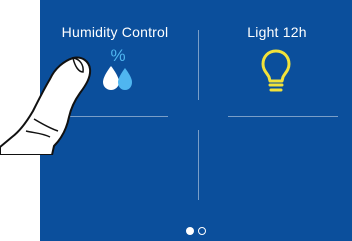 This screenshot has width=352, height=241. What do you see at coordinates (283, 116) in the screenshot?
I see `grid-divider-horizontal-right` at bounding box center [283, 116].